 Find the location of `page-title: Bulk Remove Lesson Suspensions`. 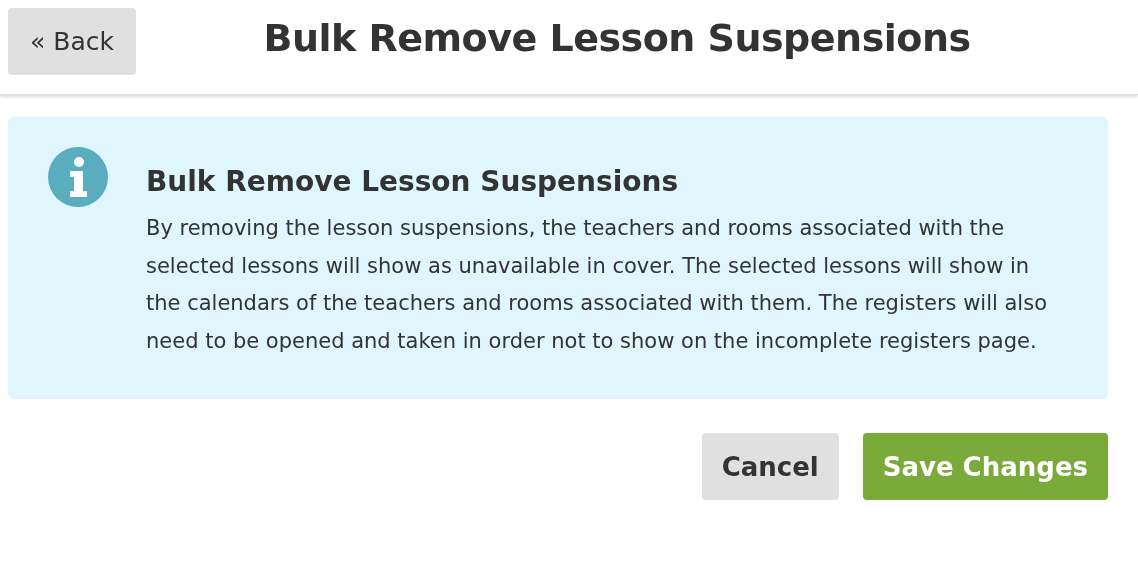

page-title: Bulk Remove Lesson Suspensions is located at coordinates (617, 38).